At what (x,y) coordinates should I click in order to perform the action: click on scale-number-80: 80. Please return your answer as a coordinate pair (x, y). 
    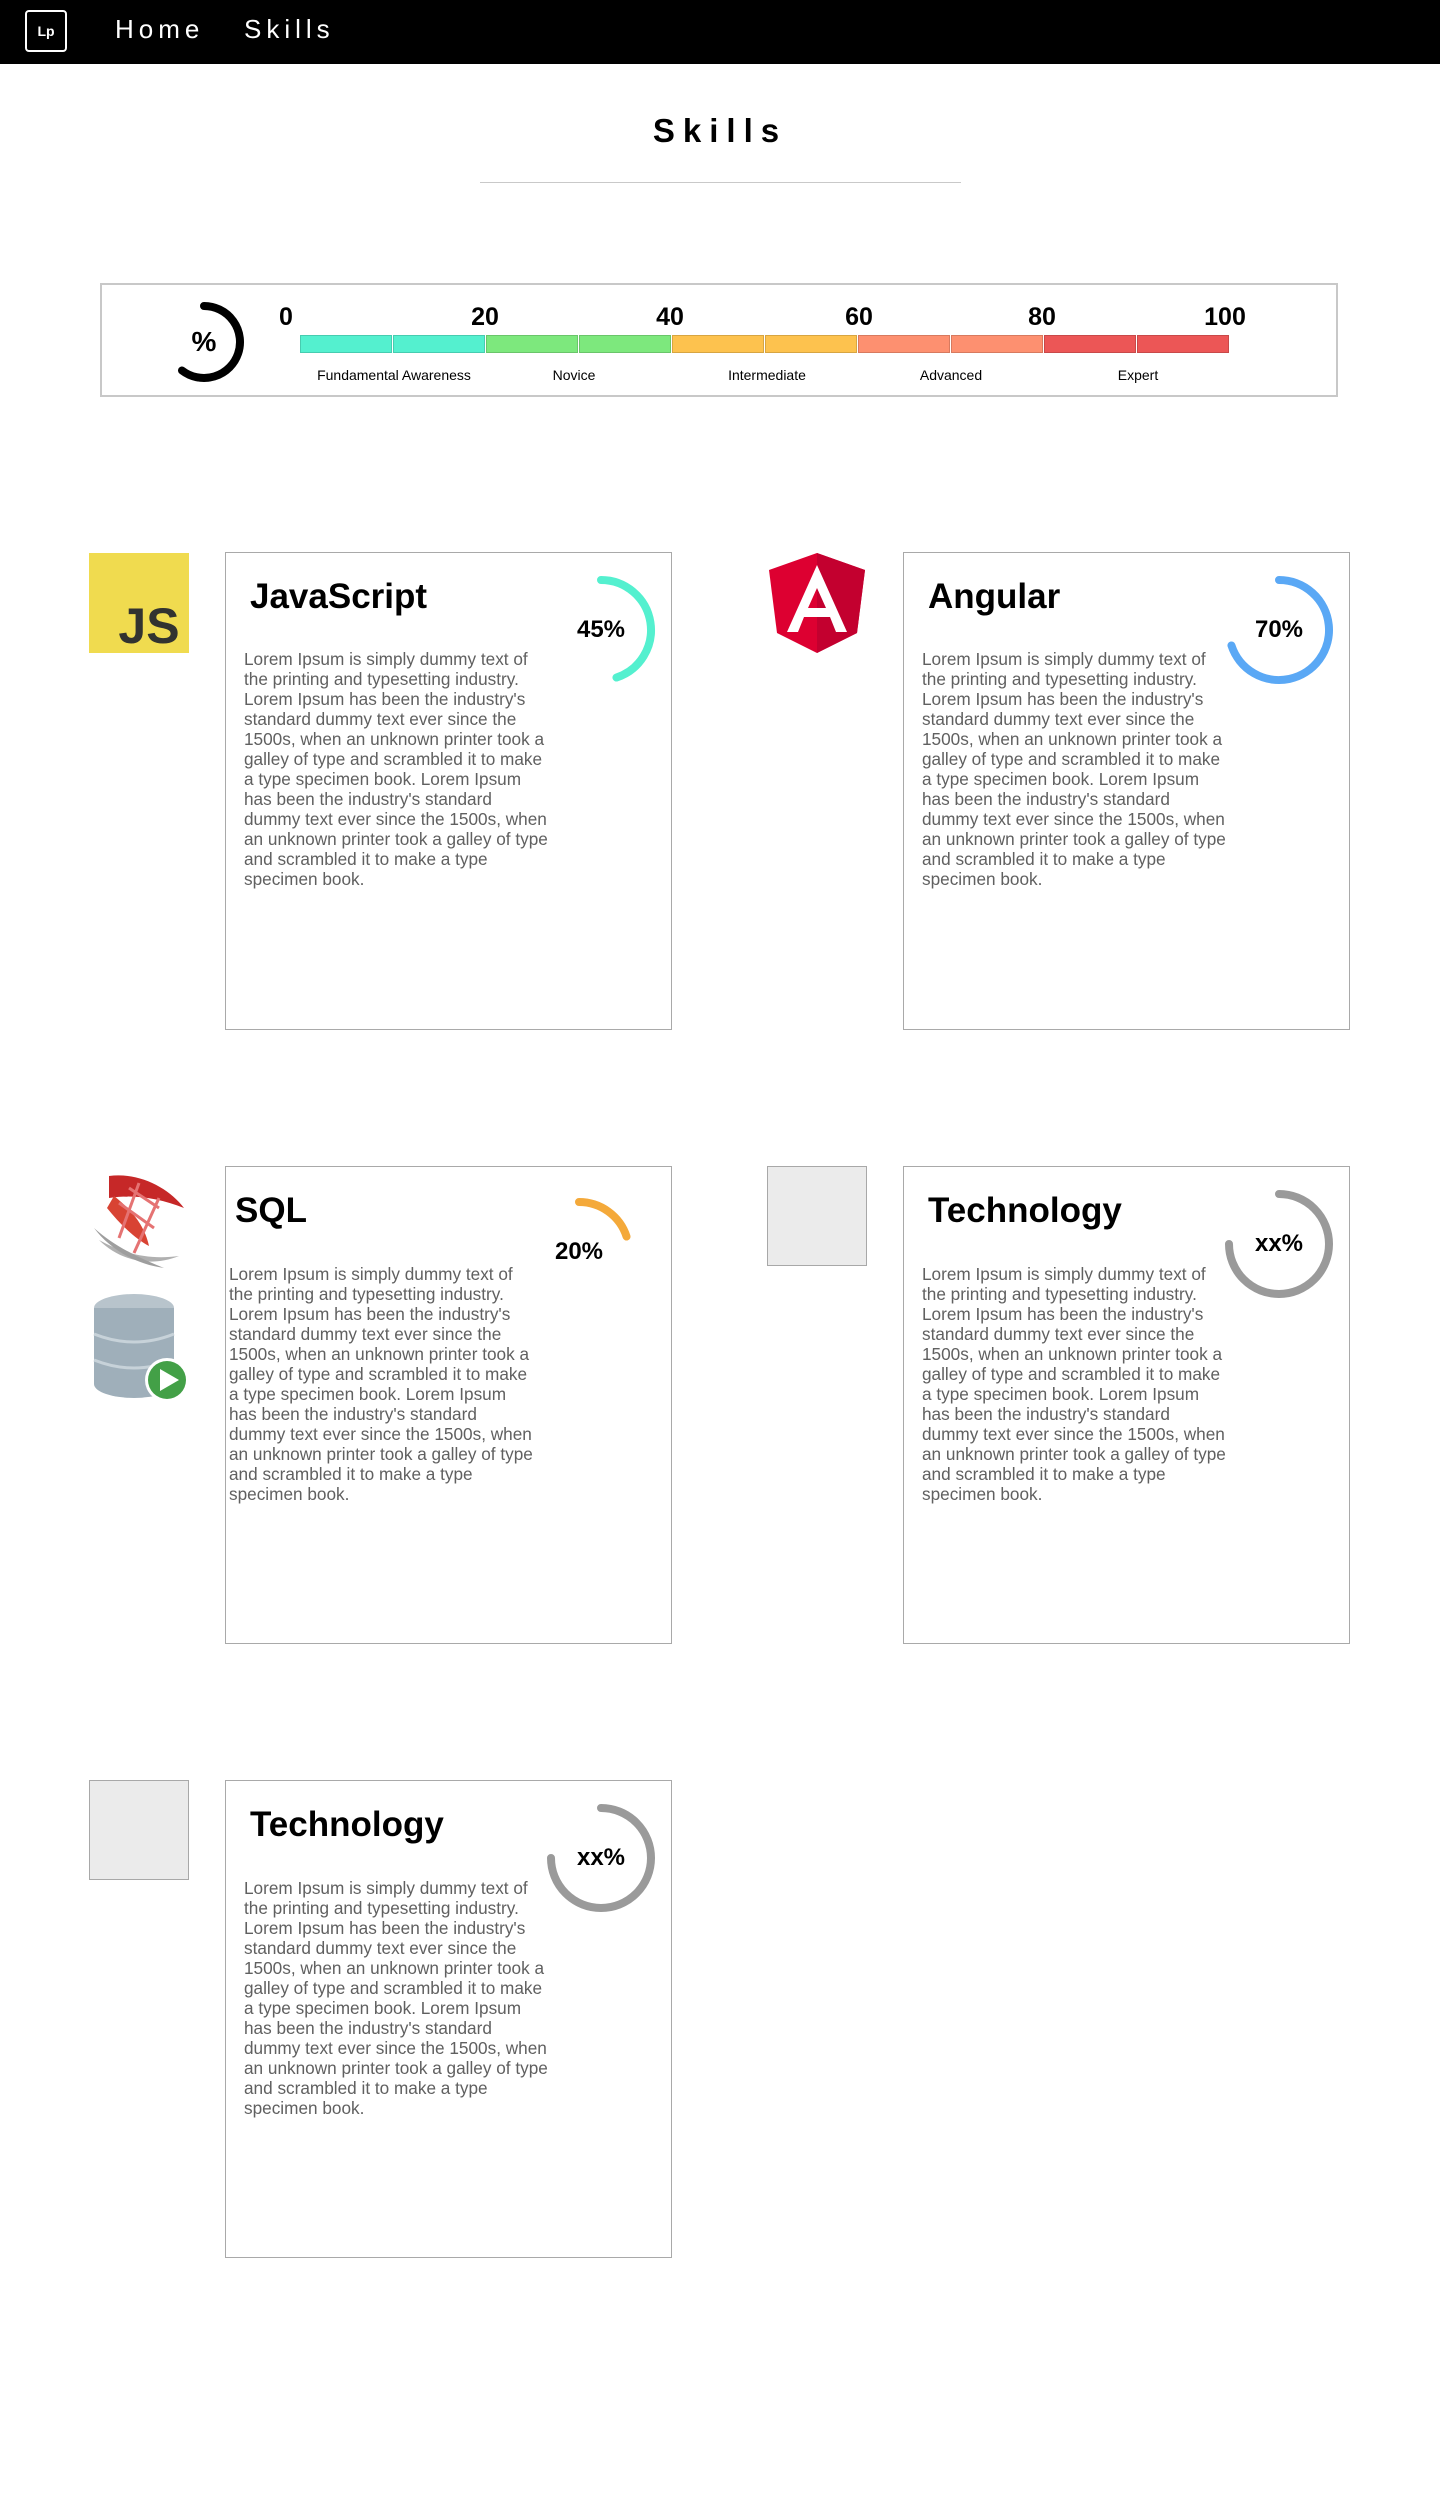
    Looking at the image, I should click on (1042, 317).